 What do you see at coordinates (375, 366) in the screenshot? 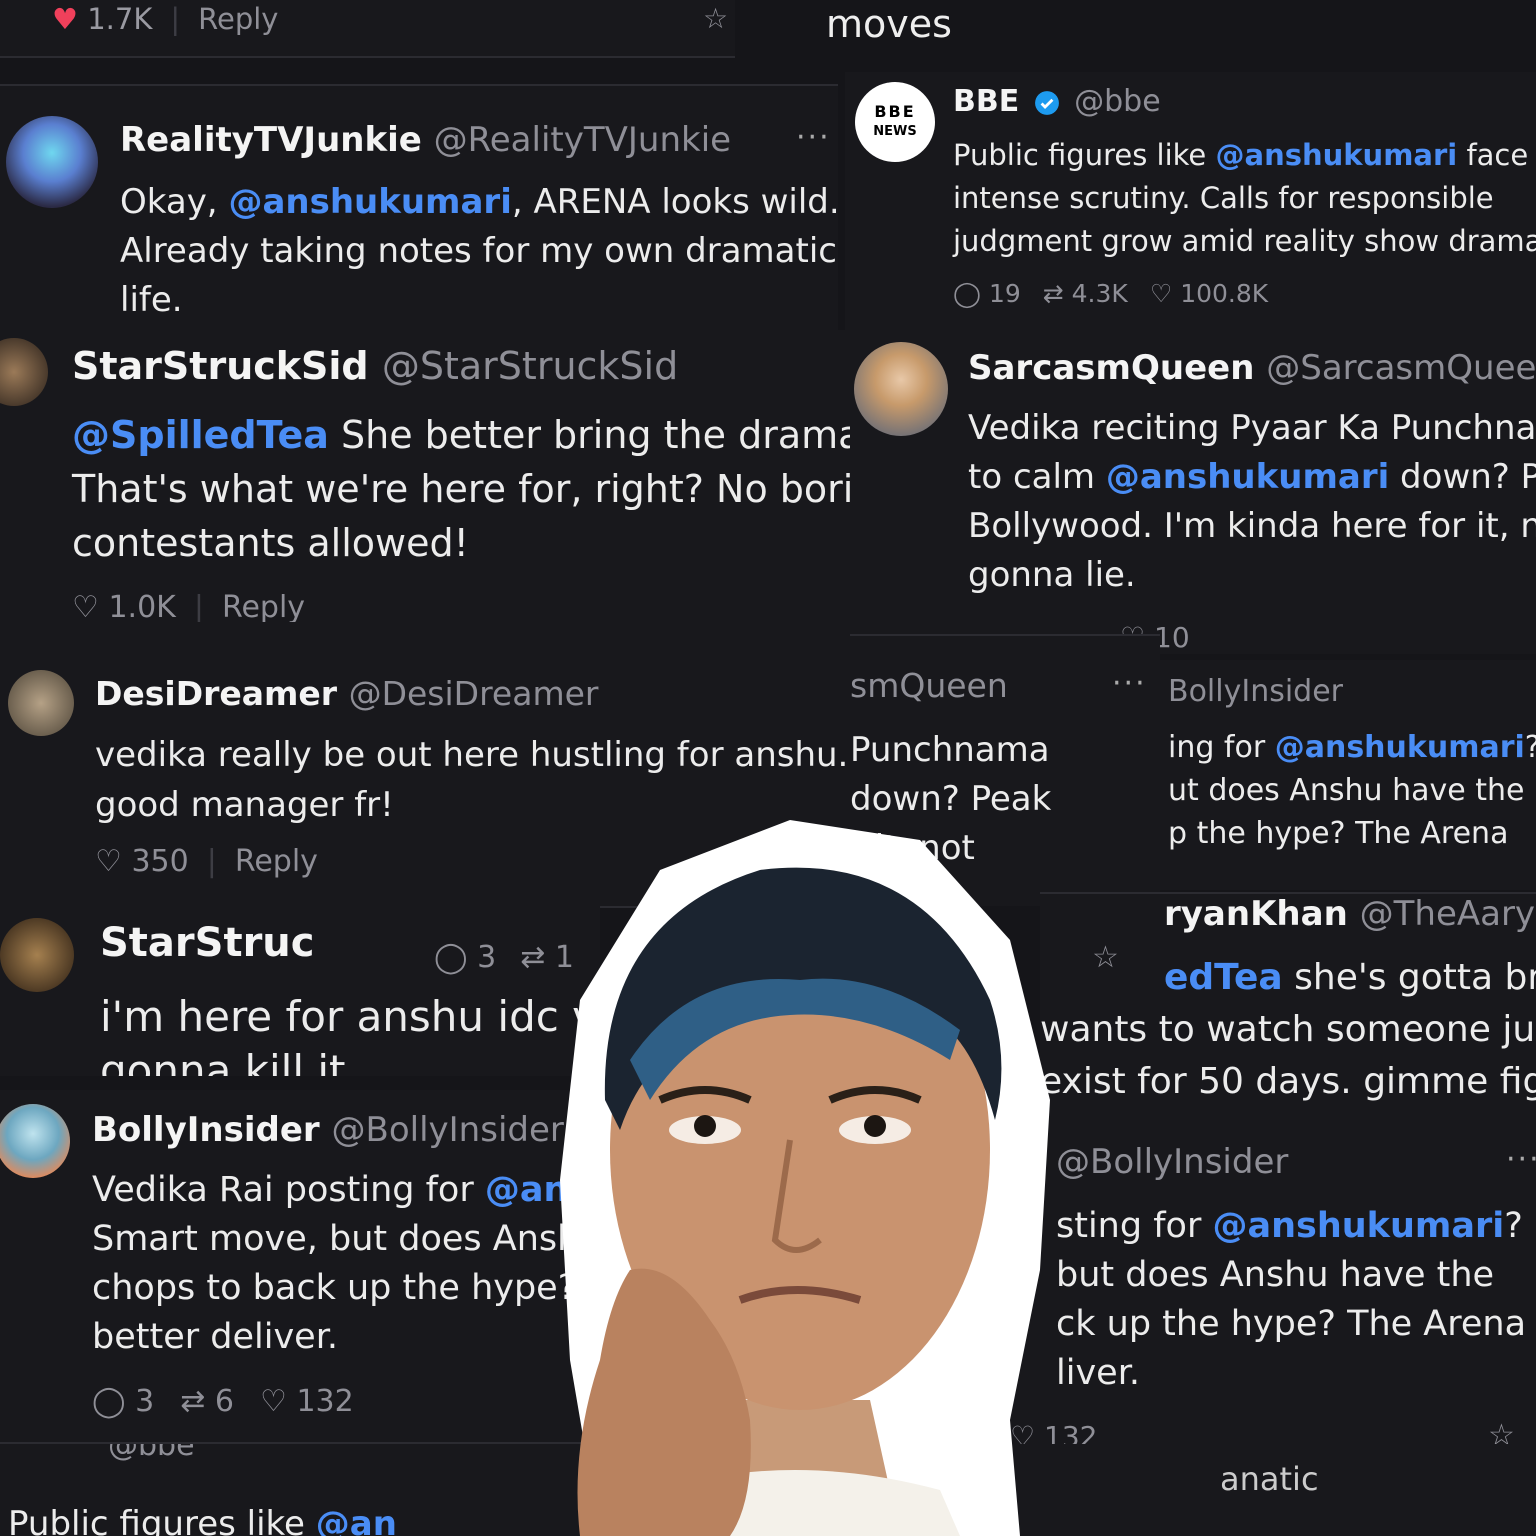
I see `post-author: StarStruckSid @StarStruckSid` at bounding box center [375, 366].